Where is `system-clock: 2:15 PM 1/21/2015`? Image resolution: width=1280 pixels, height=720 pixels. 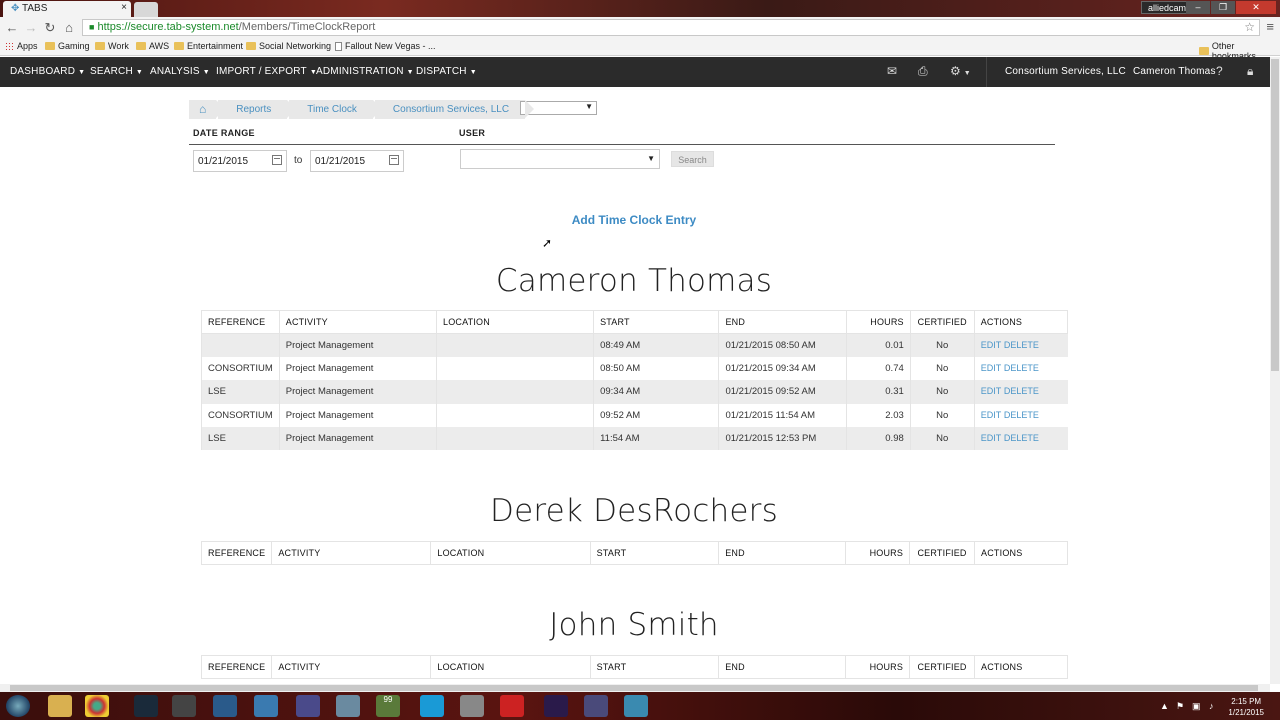 system-clock: 2:15 PM 1/21/2015 is located at coordinates (1246, 707).